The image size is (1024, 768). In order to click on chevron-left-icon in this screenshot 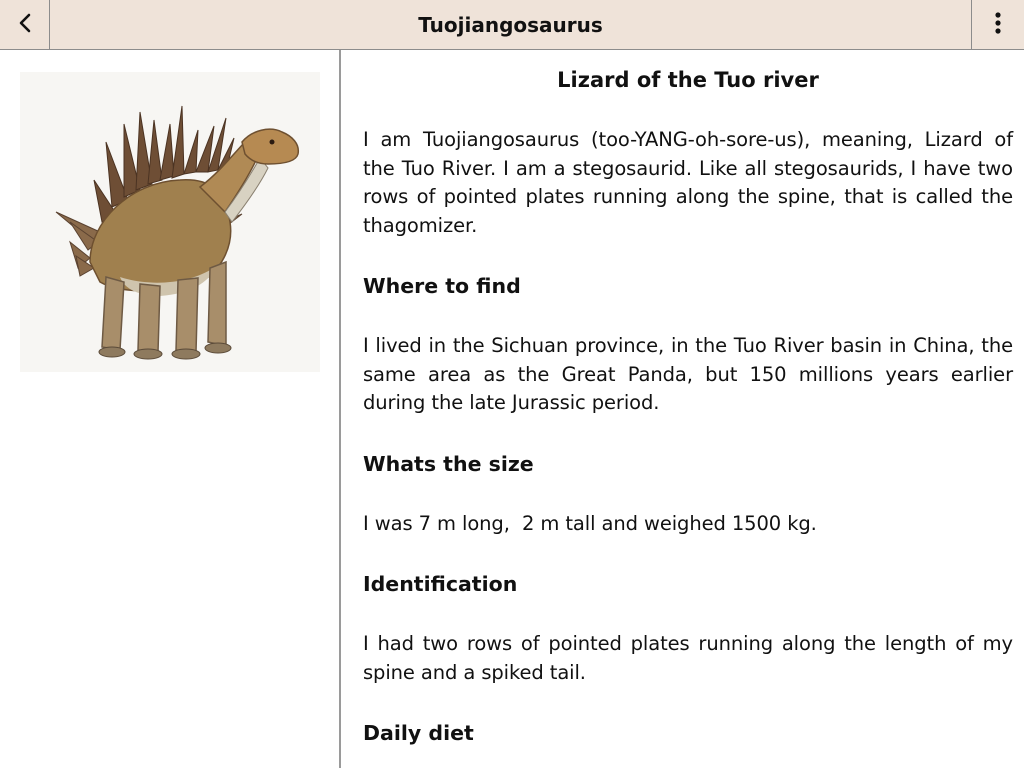, I will do `click(25, 25)`.